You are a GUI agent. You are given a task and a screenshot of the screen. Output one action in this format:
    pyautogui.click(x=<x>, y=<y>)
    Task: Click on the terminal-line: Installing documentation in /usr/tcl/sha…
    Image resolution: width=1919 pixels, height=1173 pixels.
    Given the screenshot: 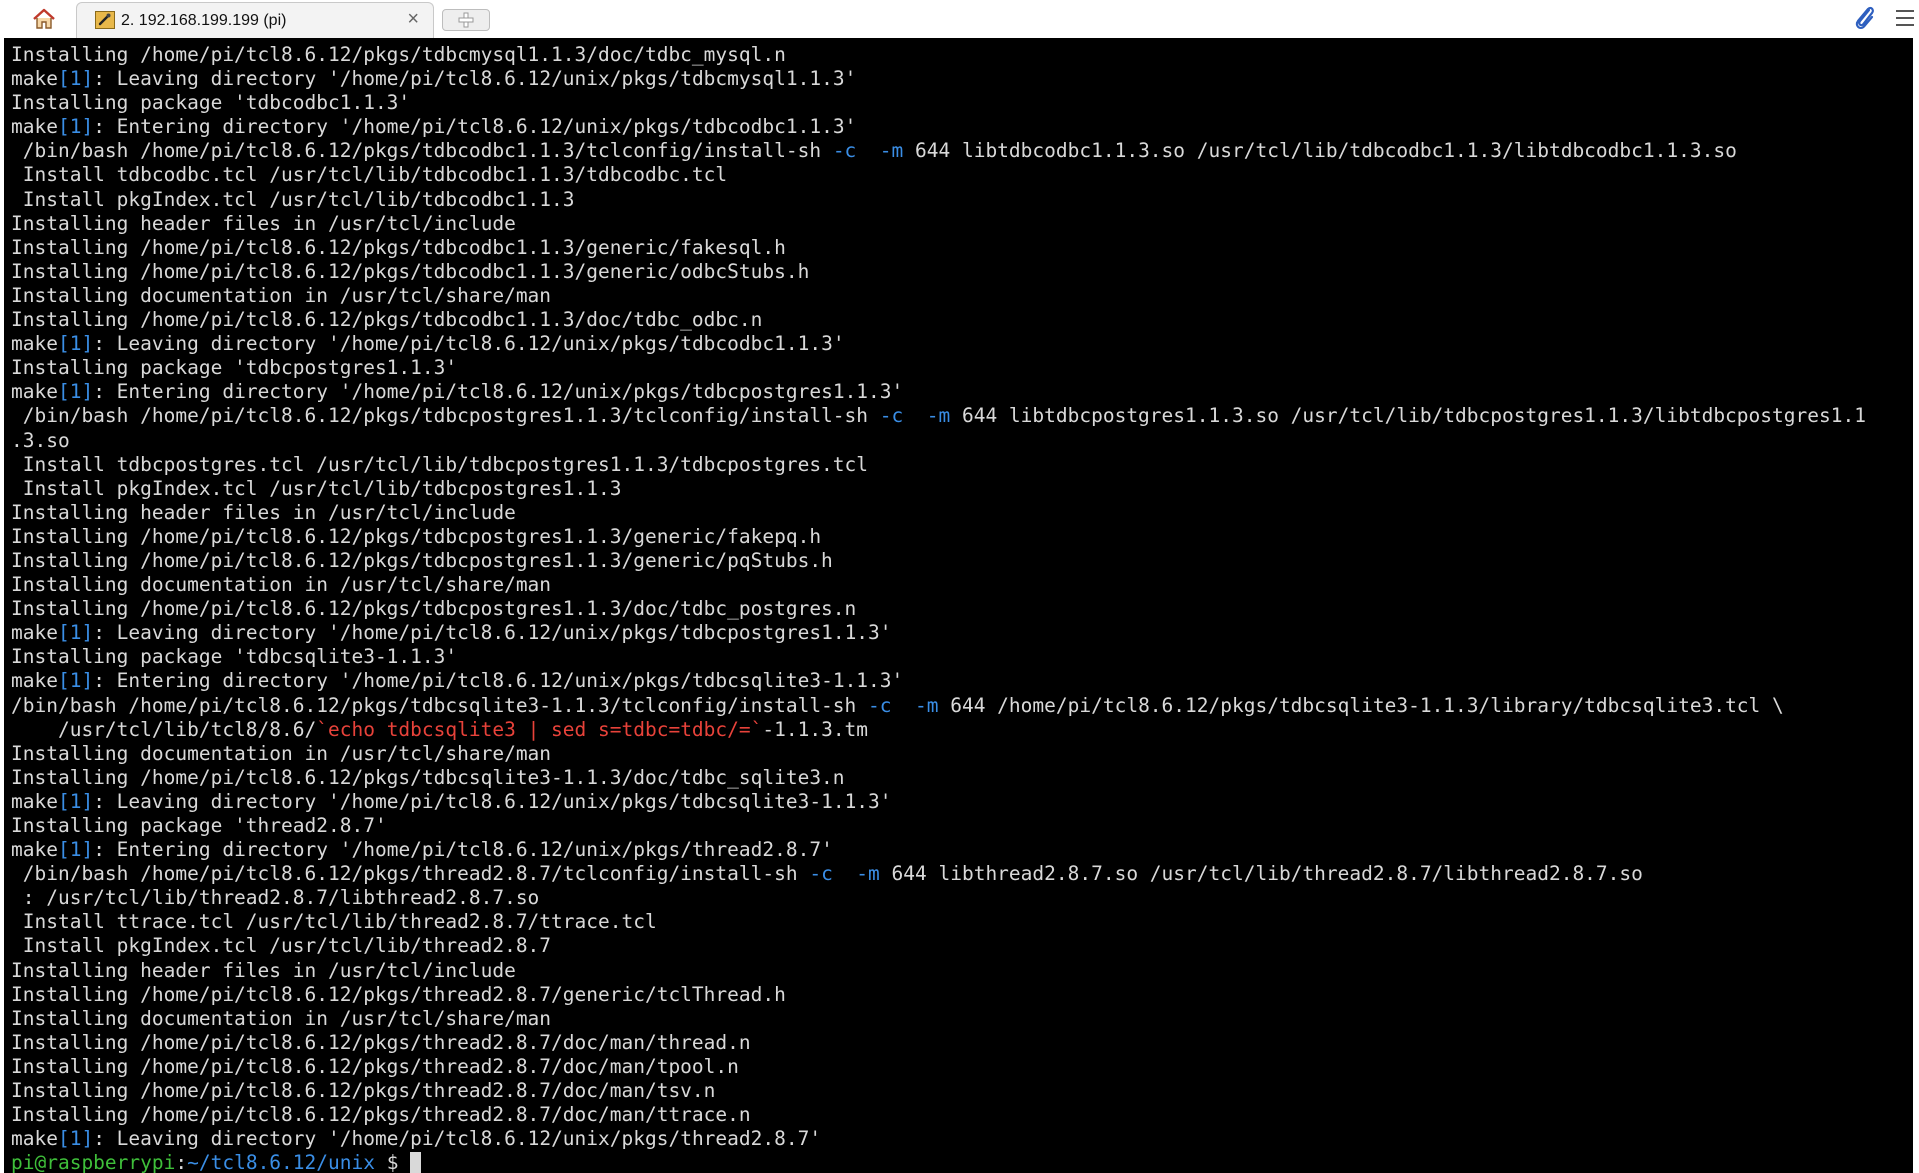 What is the action you would take?
    pyautogui.click(x=938, y=296)
    